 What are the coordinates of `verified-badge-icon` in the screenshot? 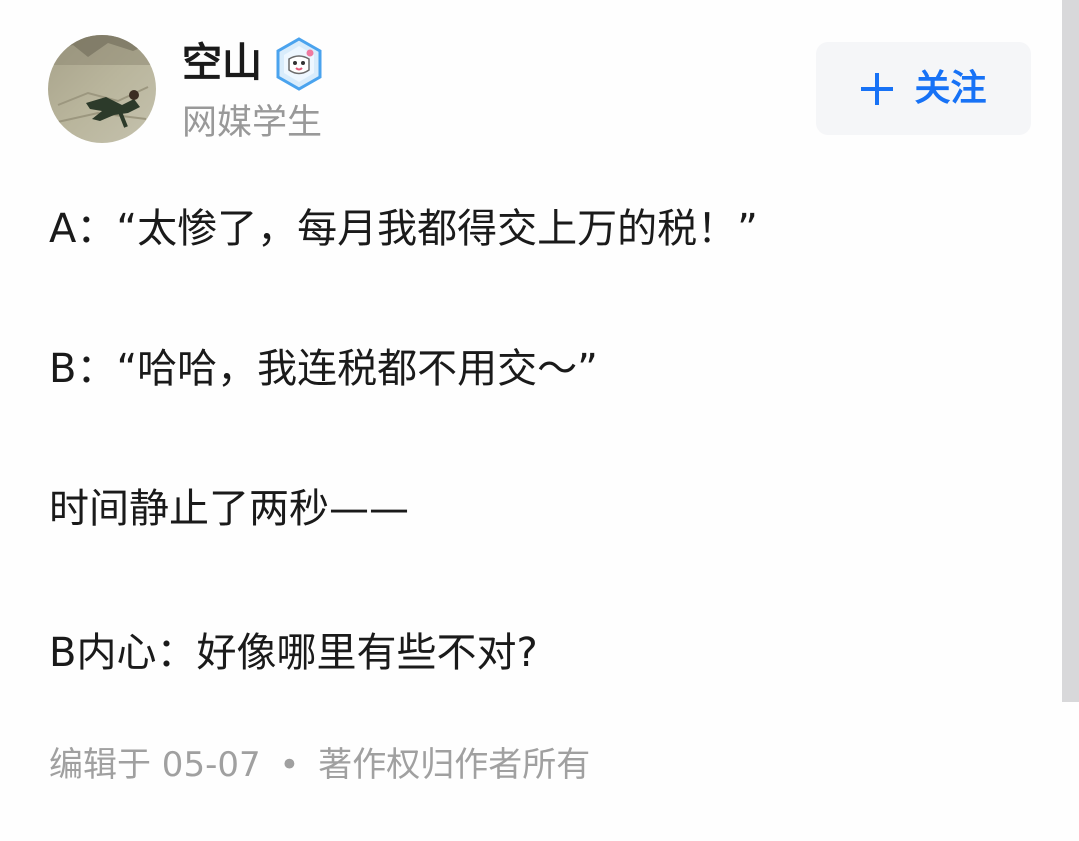 It's located at (299, 64).